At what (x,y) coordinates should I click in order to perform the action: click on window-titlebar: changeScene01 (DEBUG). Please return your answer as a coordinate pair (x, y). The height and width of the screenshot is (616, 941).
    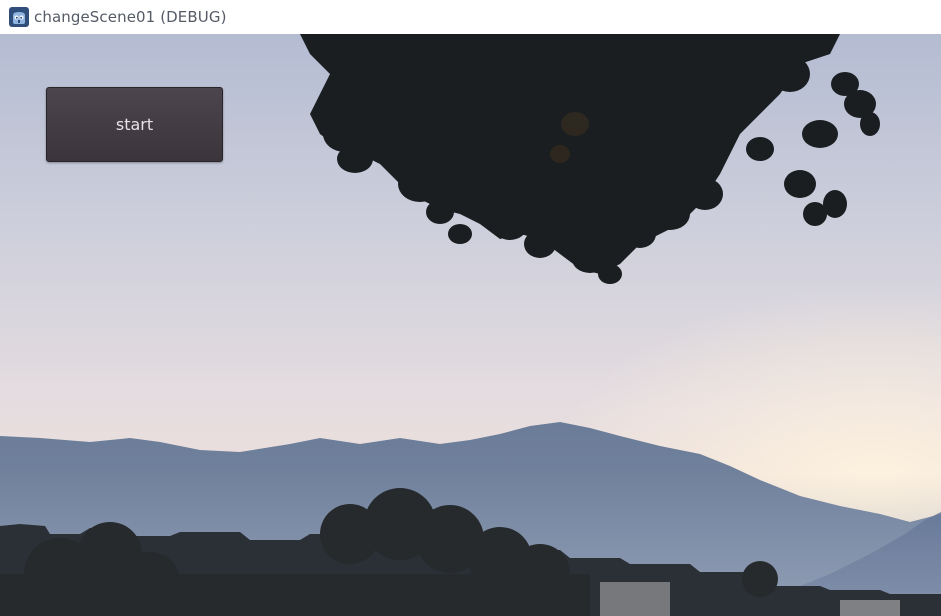
    Looking at the image, I should click on (470, 17).